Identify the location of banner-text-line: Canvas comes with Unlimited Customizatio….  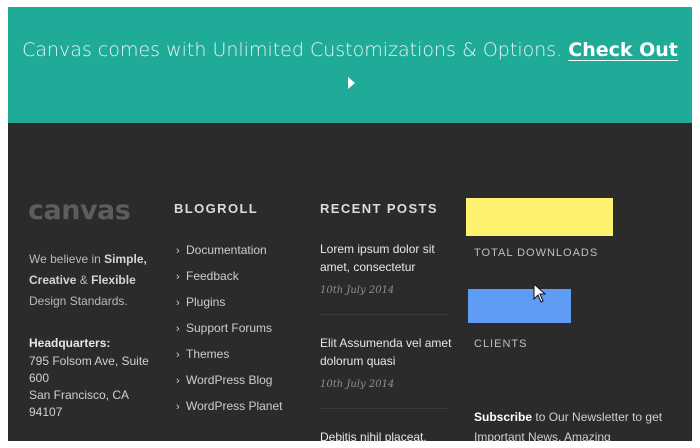
(350, 50).